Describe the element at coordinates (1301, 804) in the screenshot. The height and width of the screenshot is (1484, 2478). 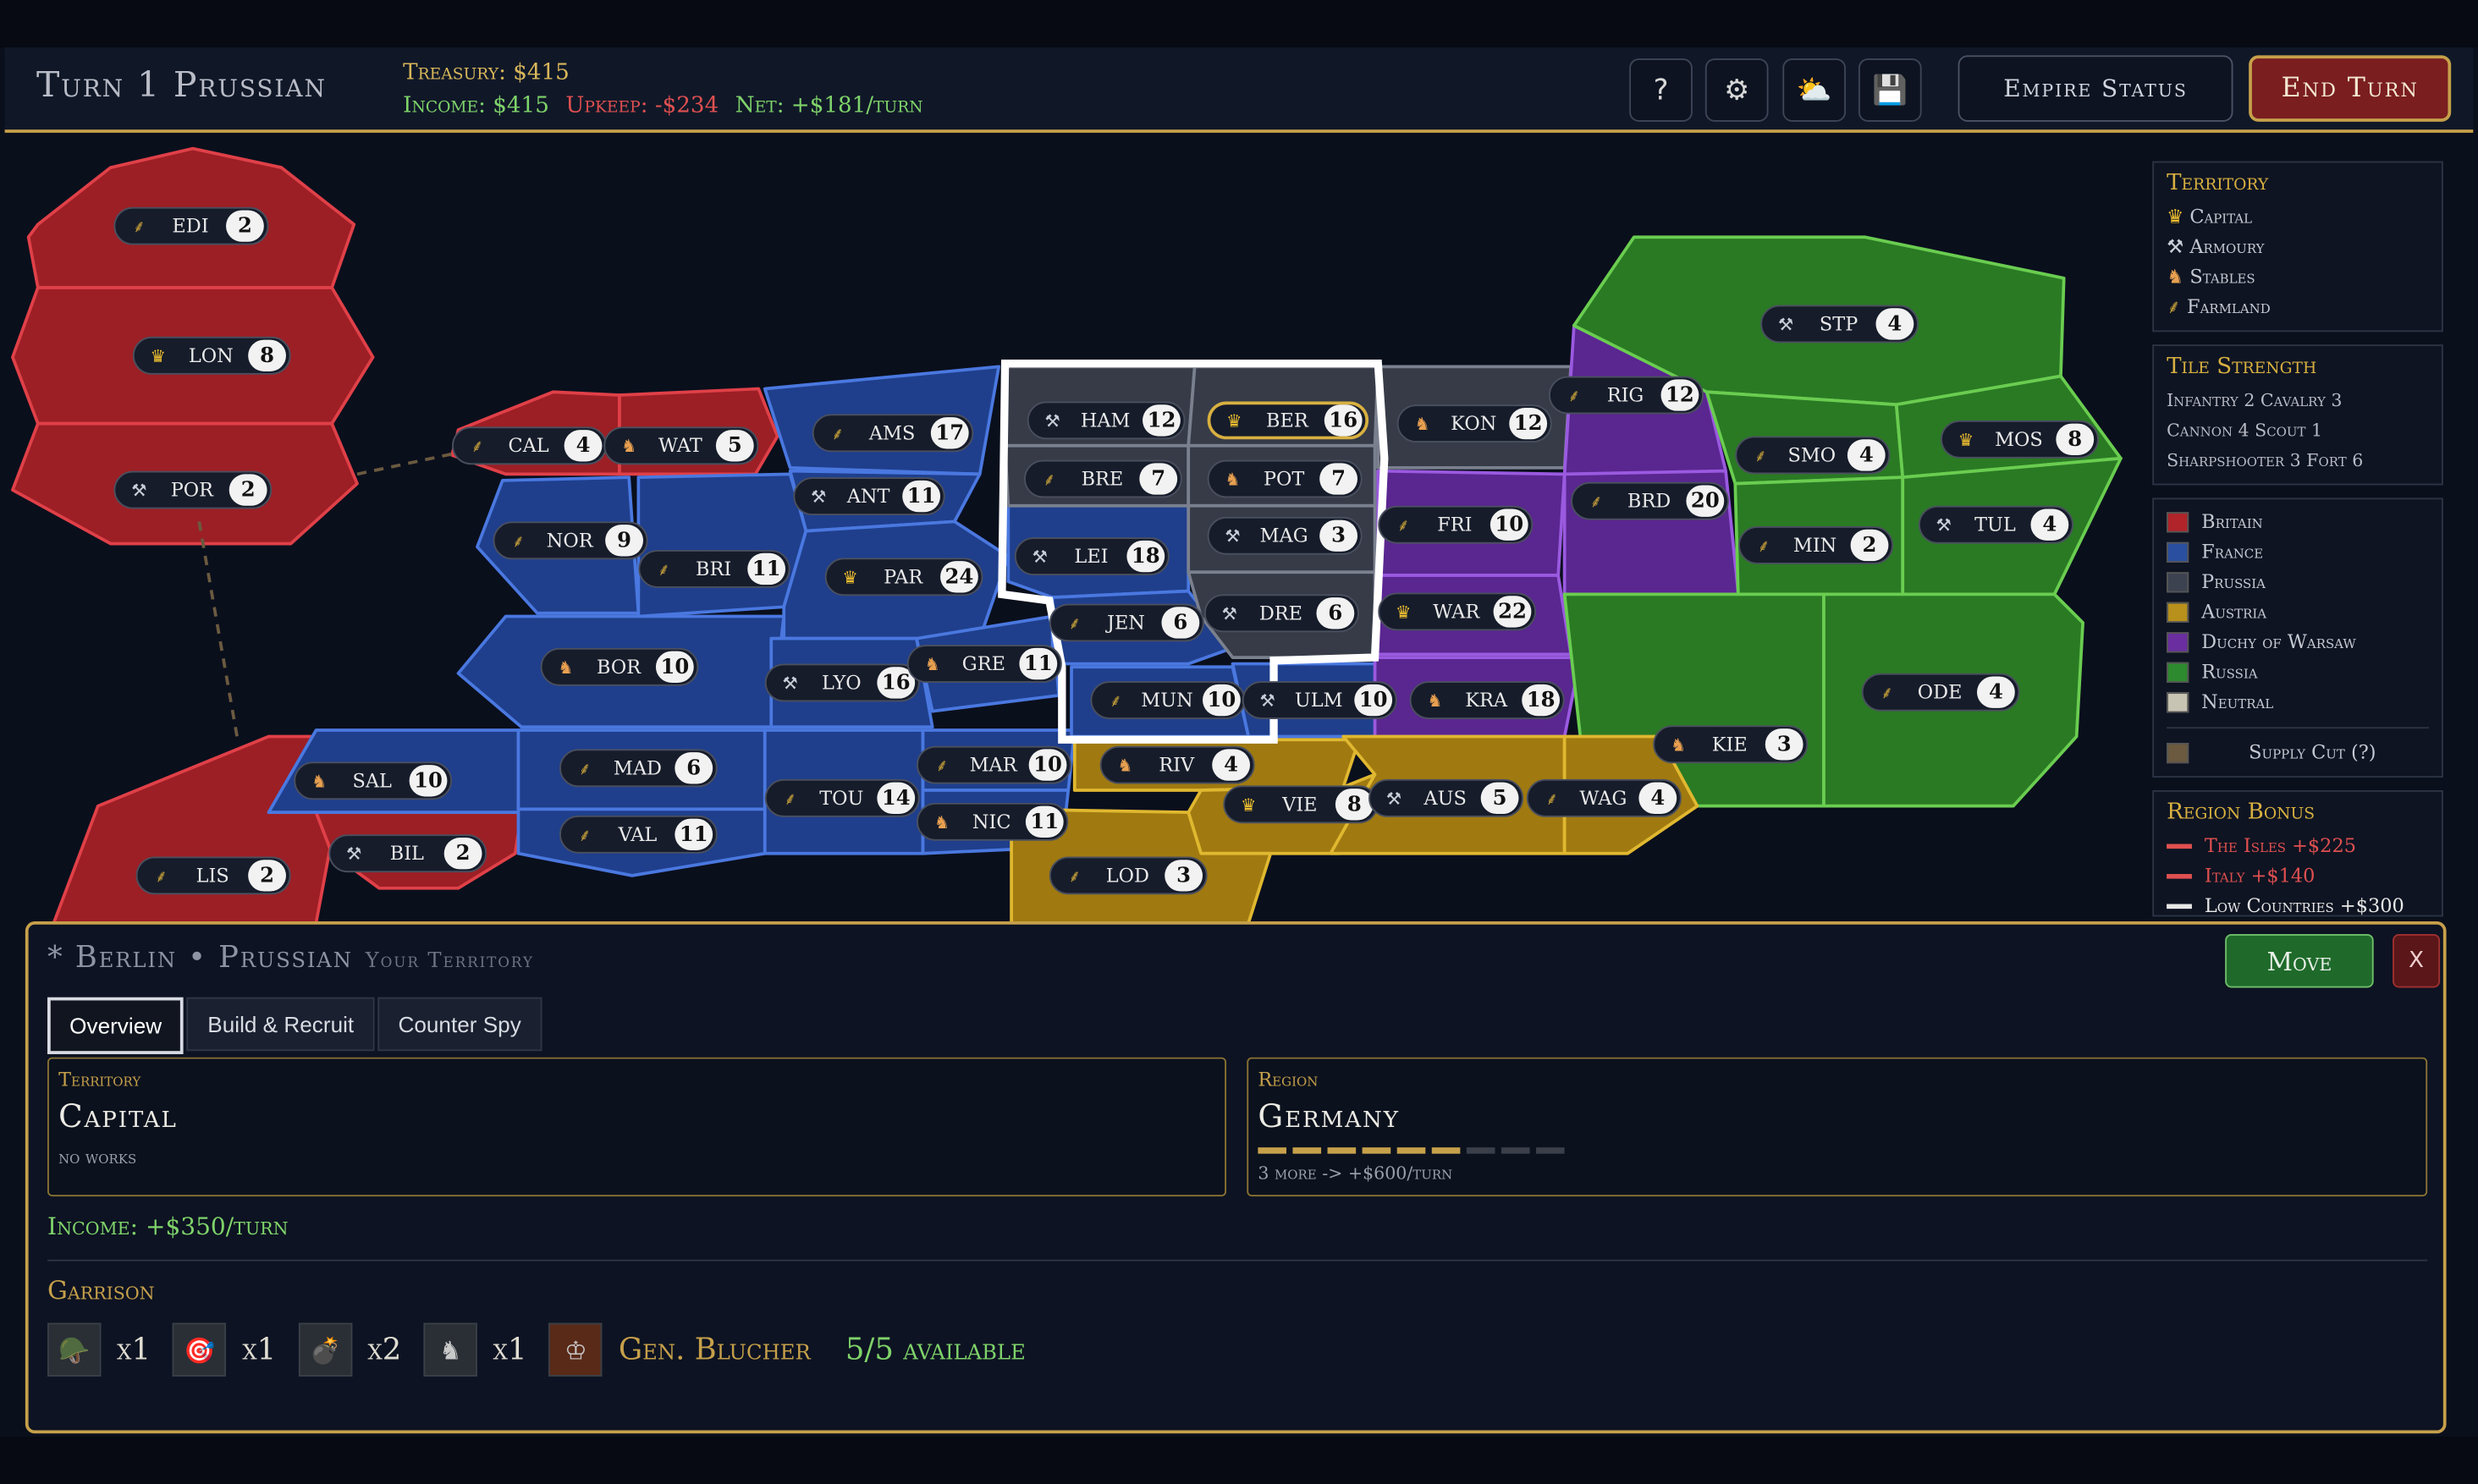
I see `territory-token-vie: ♛ VIE 8` at that location.